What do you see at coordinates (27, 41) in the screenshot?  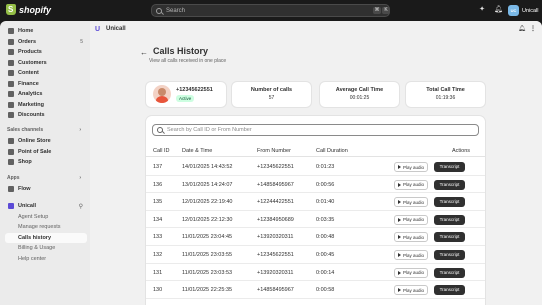 I see `sidebar-item-label: Orders` at bounding box center [27, 41].